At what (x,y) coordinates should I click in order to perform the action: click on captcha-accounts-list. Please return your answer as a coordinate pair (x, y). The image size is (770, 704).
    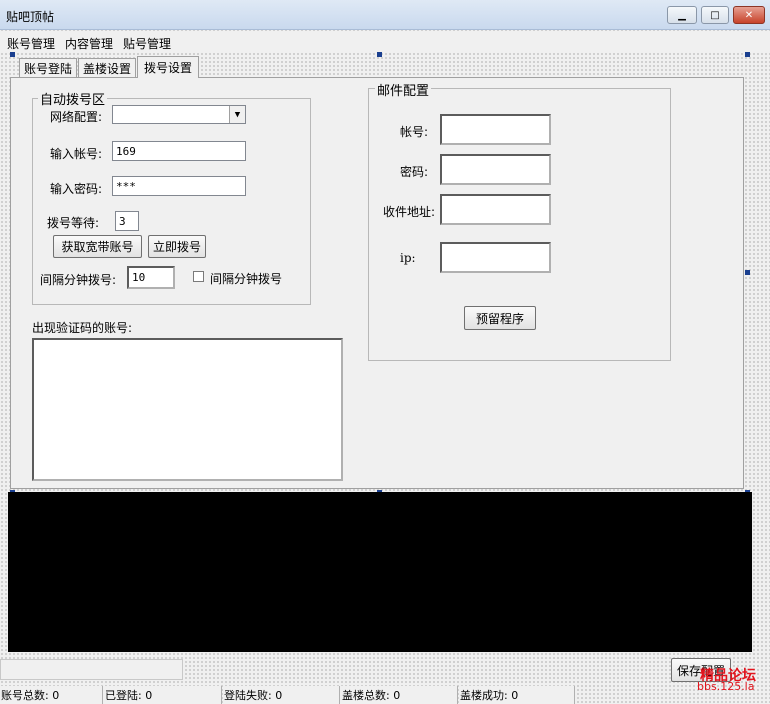
    Looking at the image, I should click on (187, 409).